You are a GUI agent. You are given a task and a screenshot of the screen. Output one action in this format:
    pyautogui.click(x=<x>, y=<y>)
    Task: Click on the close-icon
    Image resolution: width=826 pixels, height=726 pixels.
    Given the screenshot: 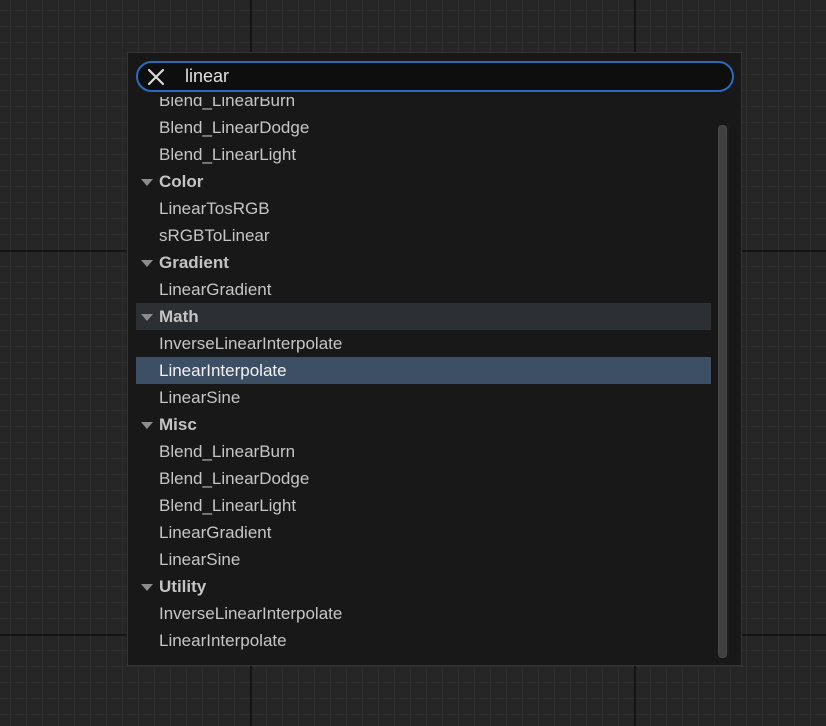 What is the action you would take?
    pyautogui.click(x=156, y=76)
    